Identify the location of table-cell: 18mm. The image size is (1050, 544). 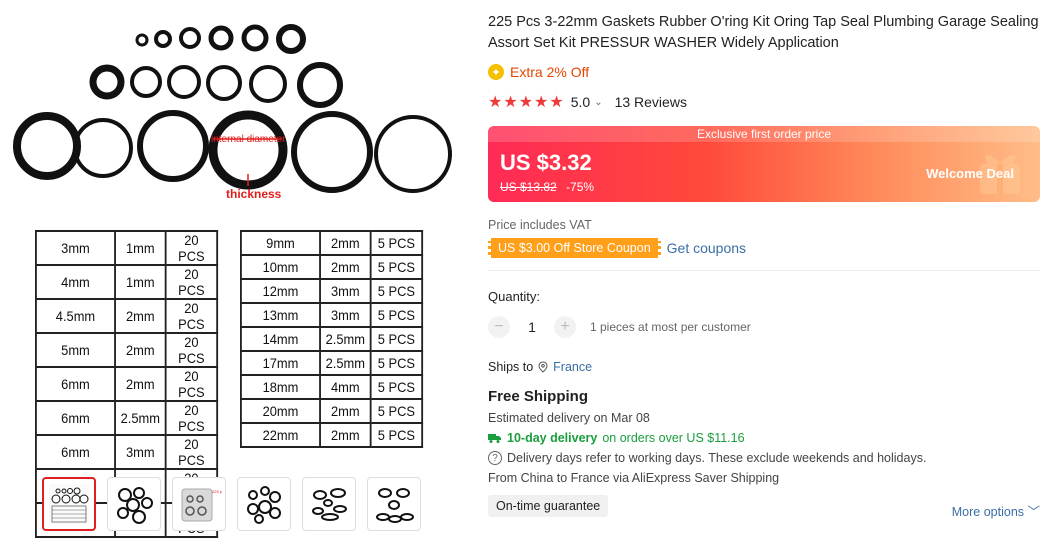
(280, 387).